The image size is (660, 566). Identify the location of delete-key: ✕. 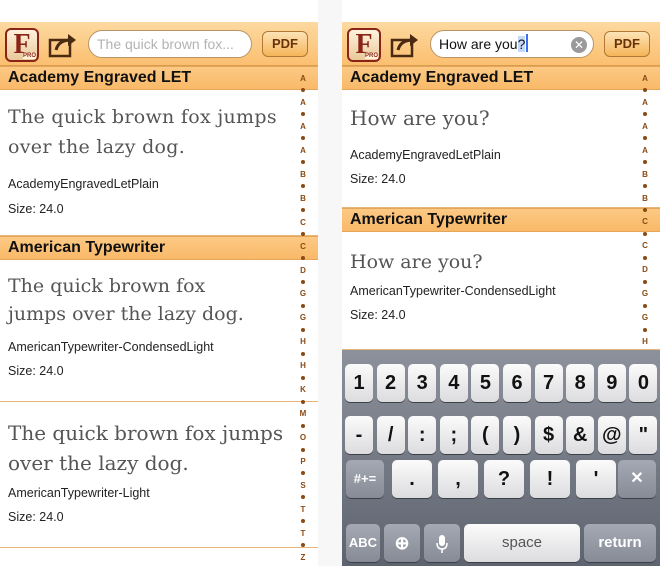
(637, 479).